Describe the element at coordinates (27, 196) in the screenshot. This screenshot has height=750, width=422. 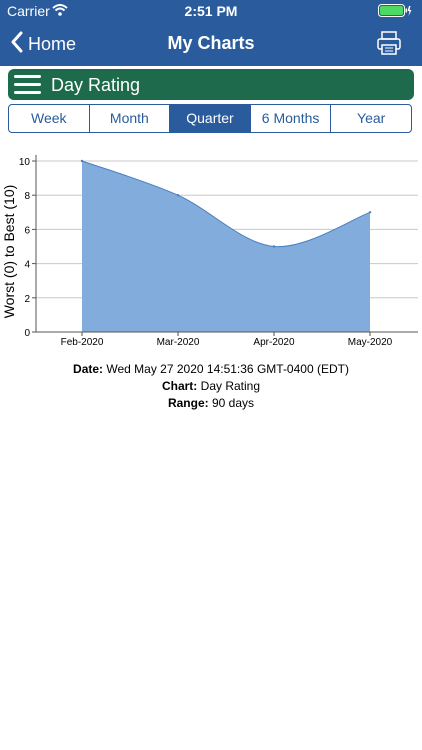
I see `y-tick-label: 8` at that location.